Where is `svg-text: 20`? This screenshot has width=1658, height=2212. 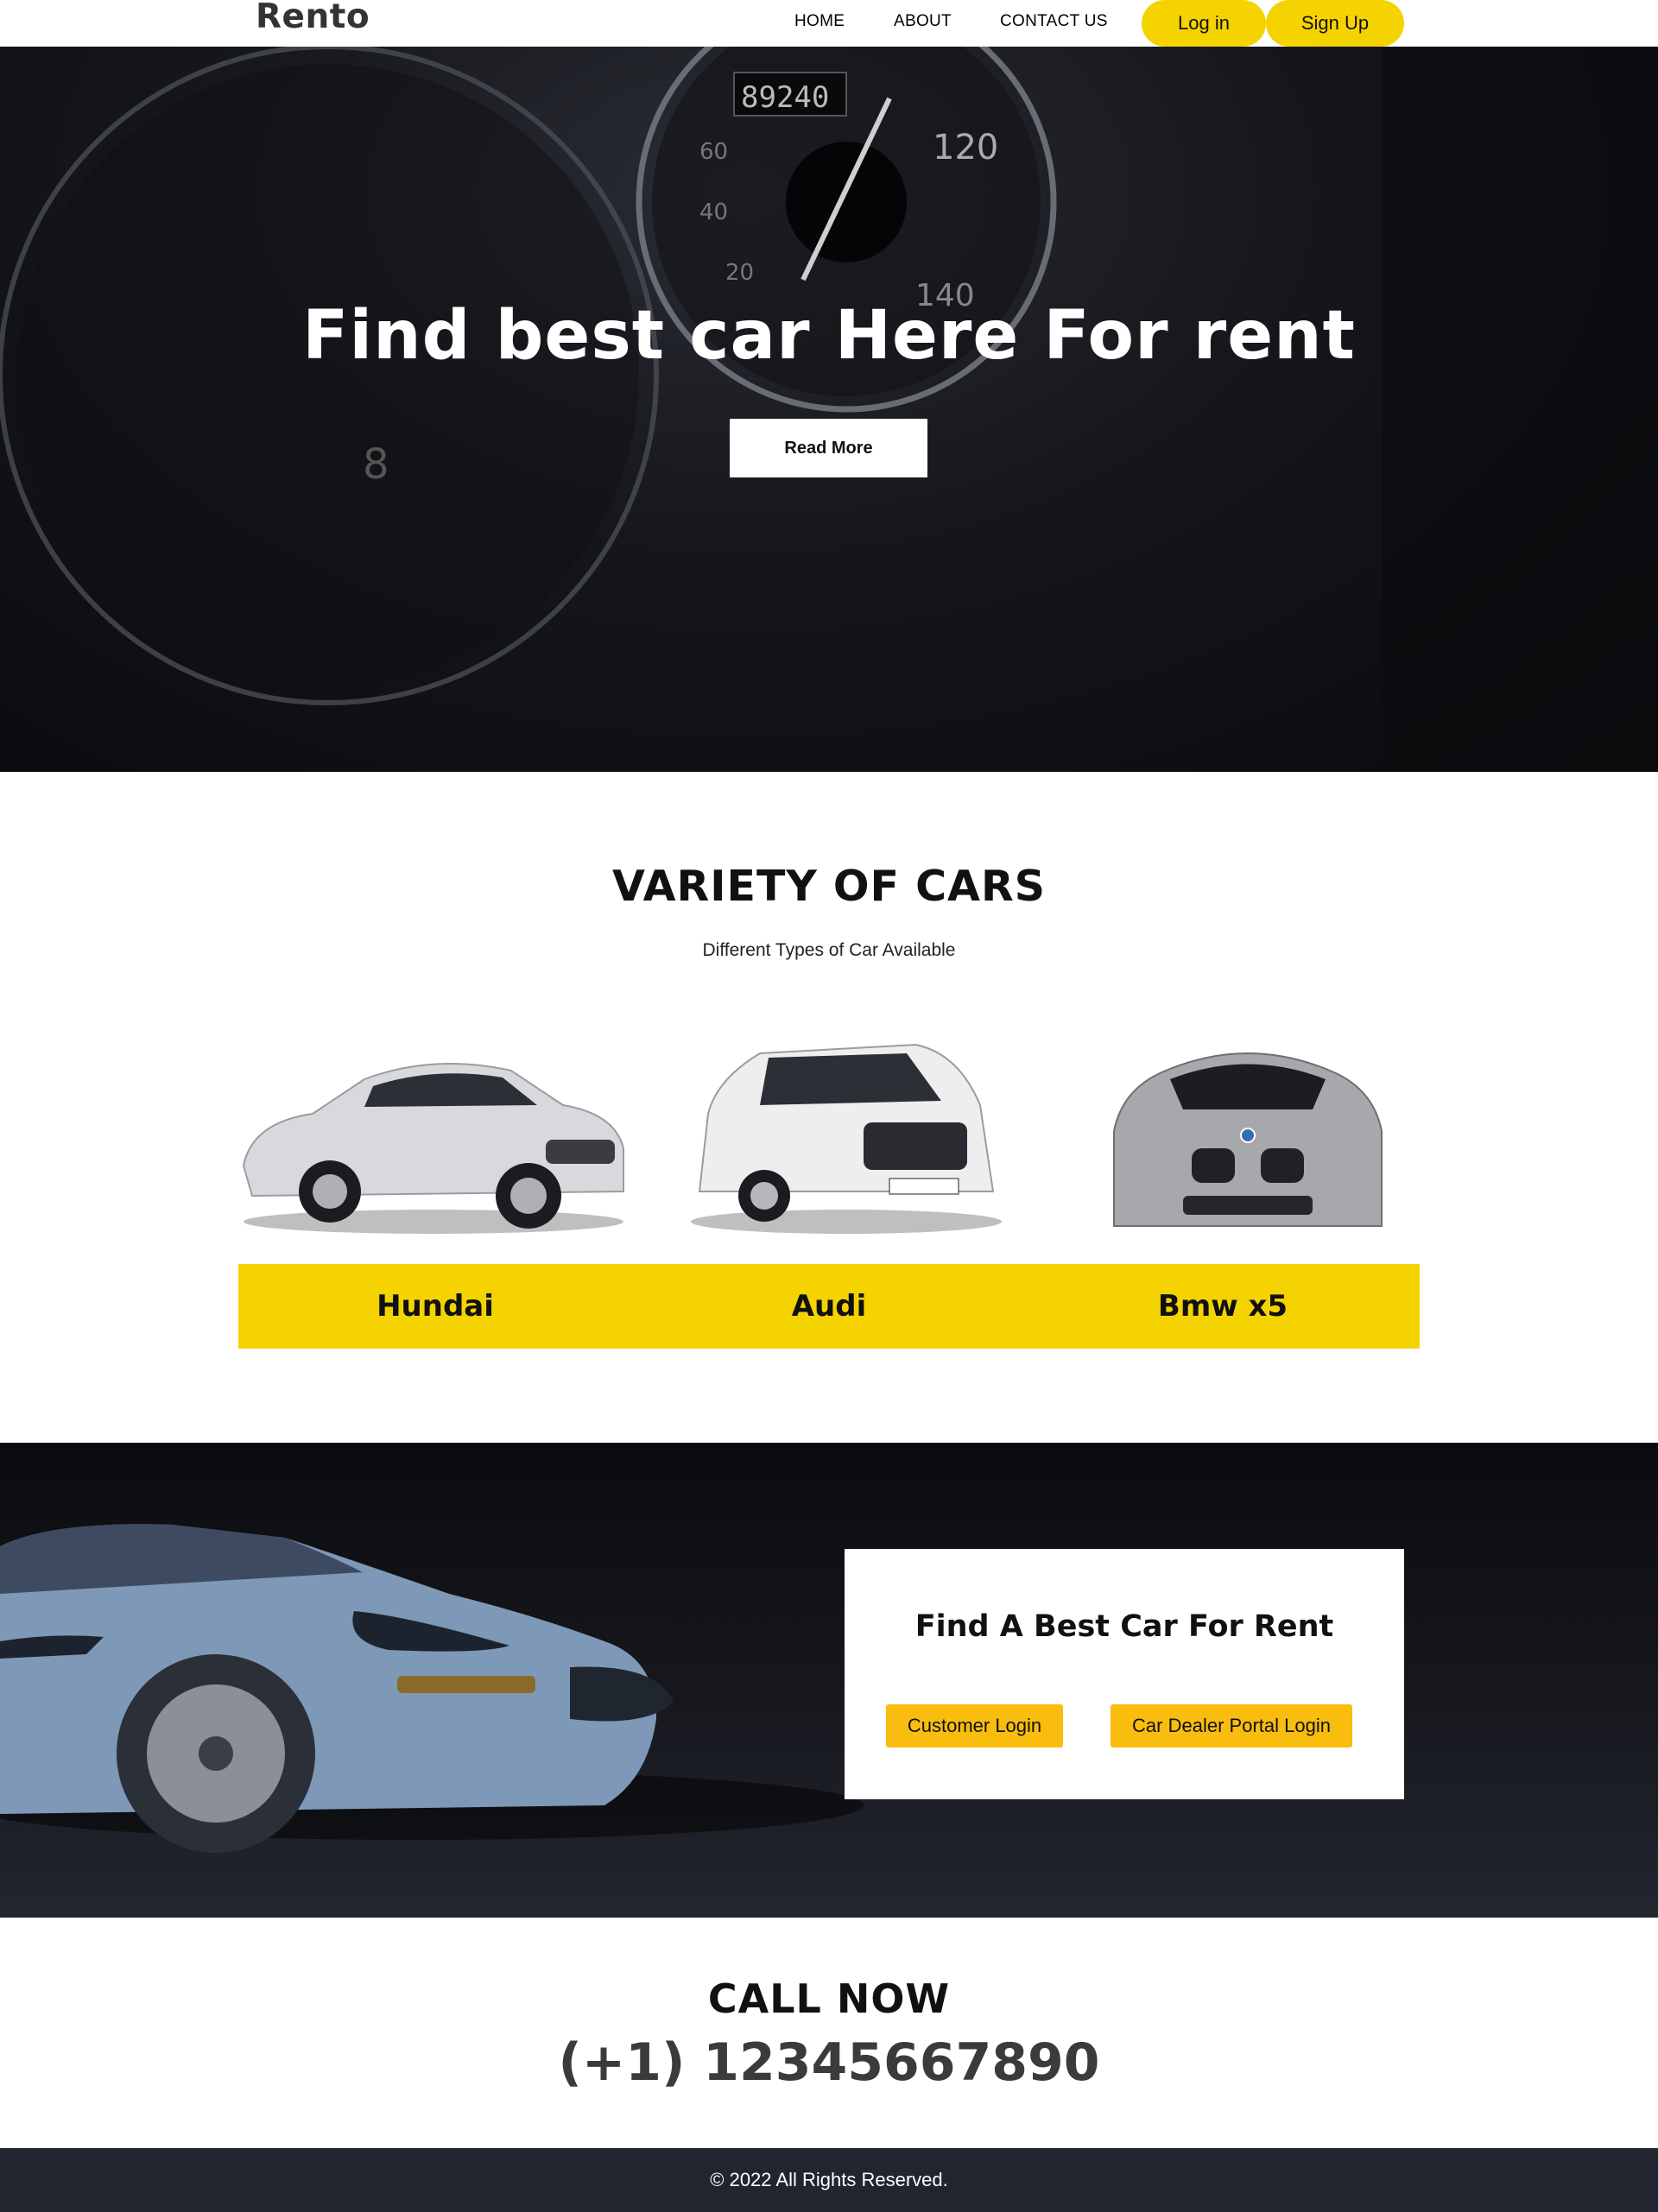 svg-text: 20 is located at coordinates (739, 273).